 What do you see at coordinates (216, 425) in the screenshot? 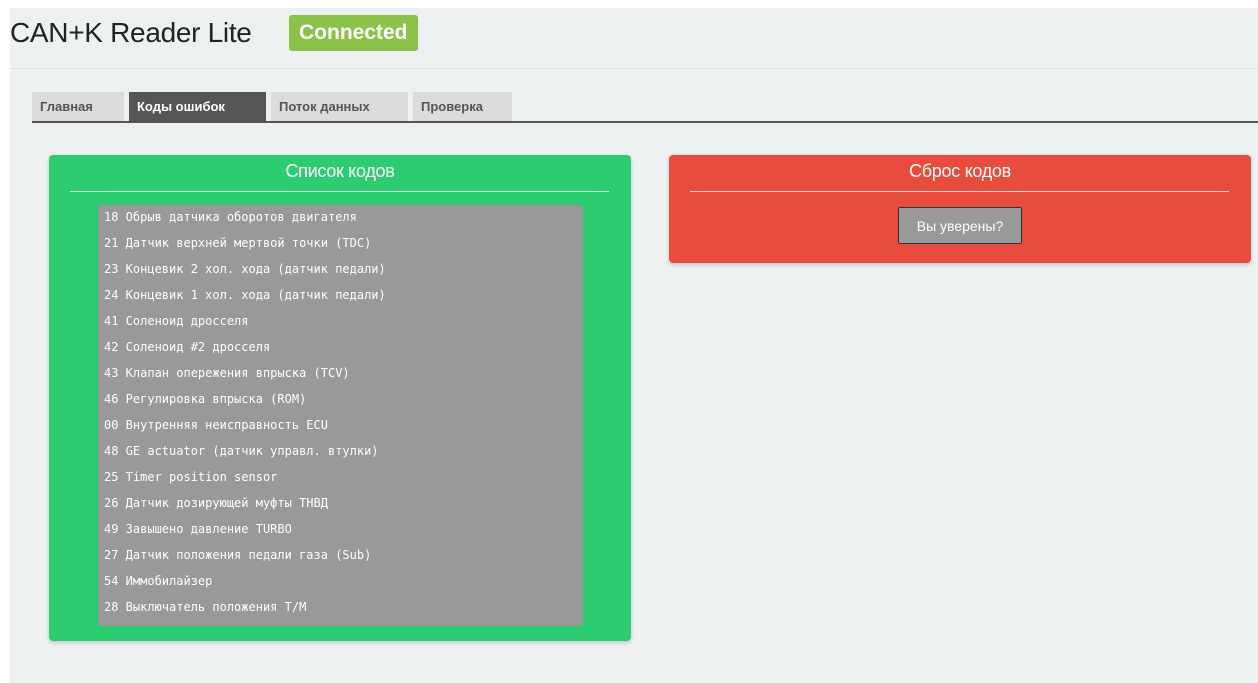
I see `error-code-item: 00 Внутренняя неисправность ECU` at bounding box center [216, 425].